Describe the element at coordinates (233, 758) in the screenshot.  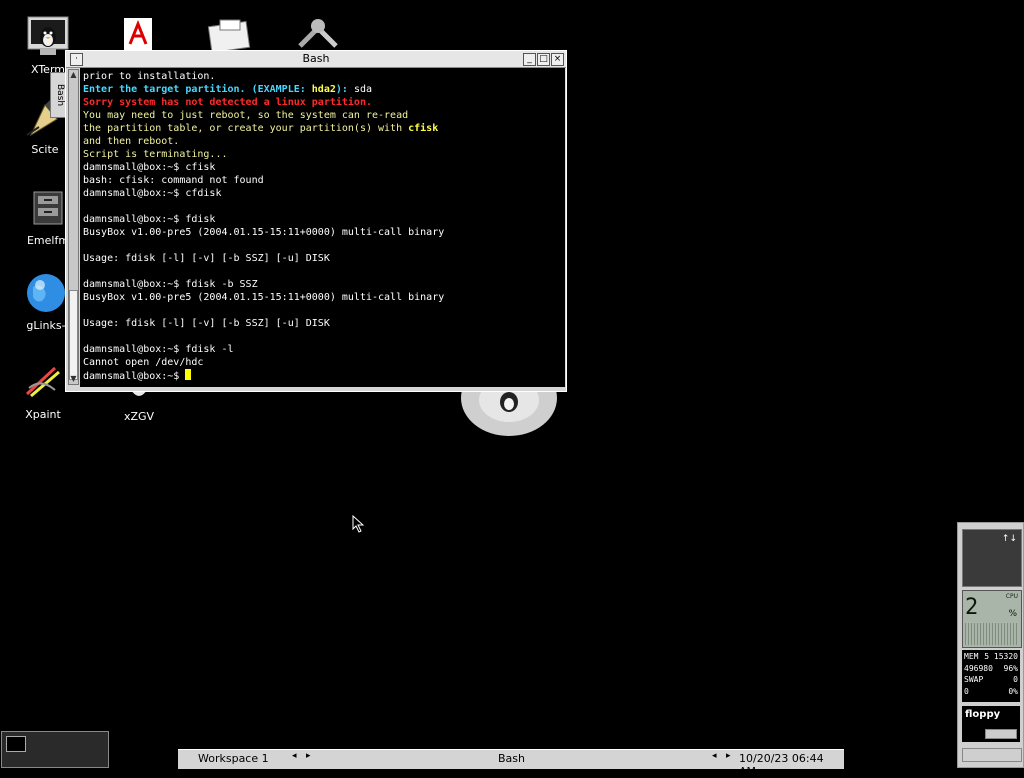
I see `workspace-label: Workspace 1` at that location.